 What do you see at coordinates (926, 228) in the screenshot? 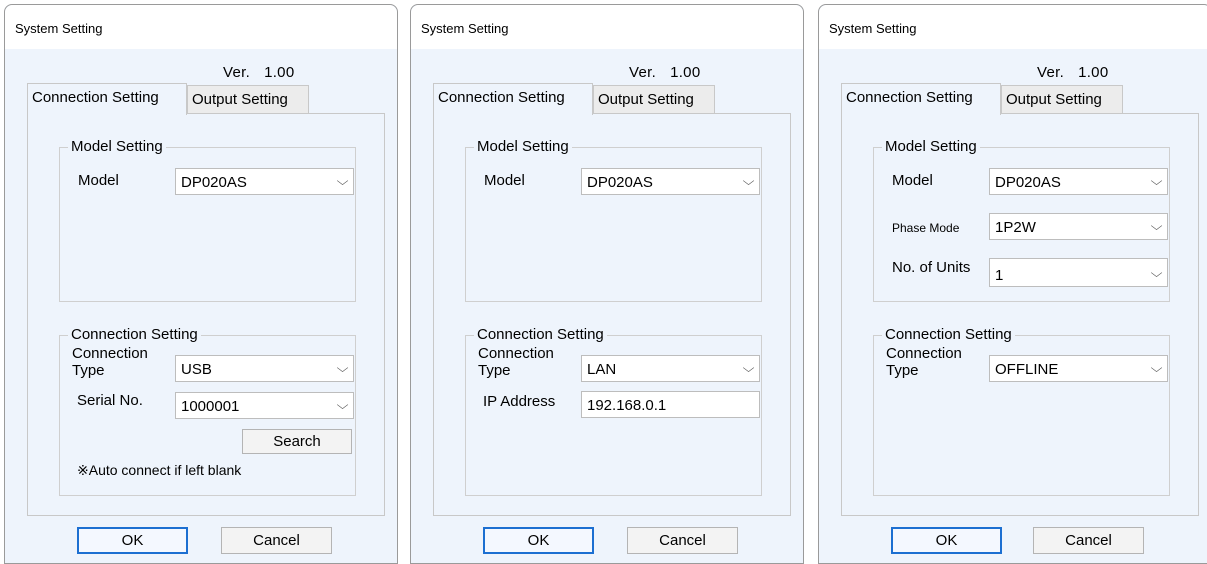
I see `phase-mode-label: Phase Mode` at bounding box center [926, 228].